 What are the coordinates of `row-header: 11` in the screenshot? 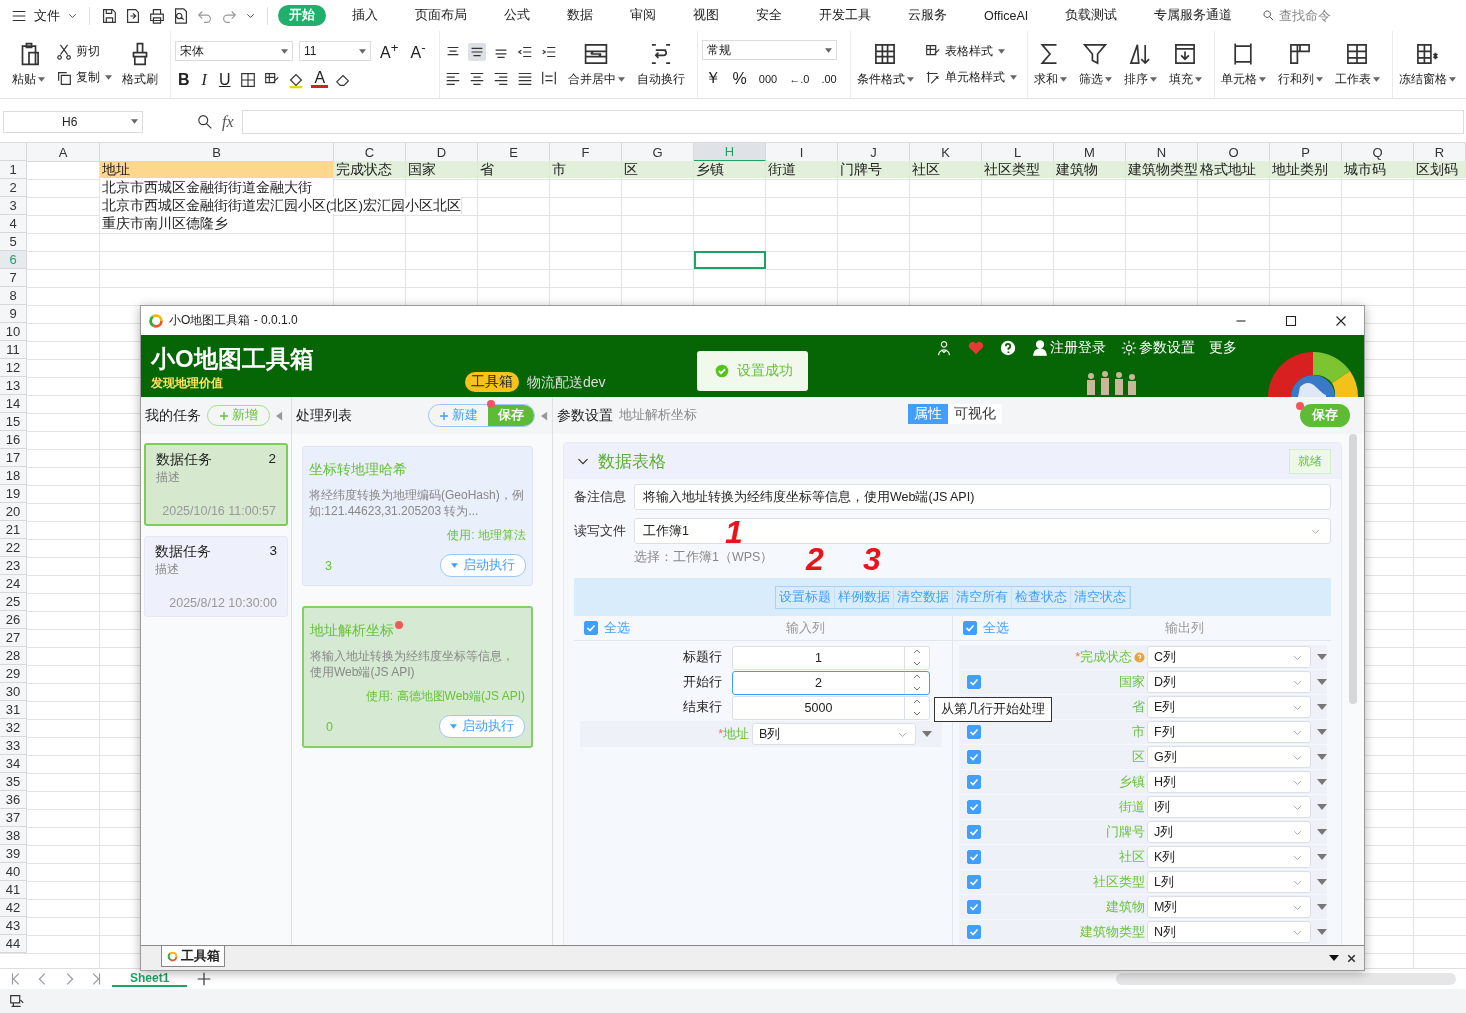 It's located at (13, 350).